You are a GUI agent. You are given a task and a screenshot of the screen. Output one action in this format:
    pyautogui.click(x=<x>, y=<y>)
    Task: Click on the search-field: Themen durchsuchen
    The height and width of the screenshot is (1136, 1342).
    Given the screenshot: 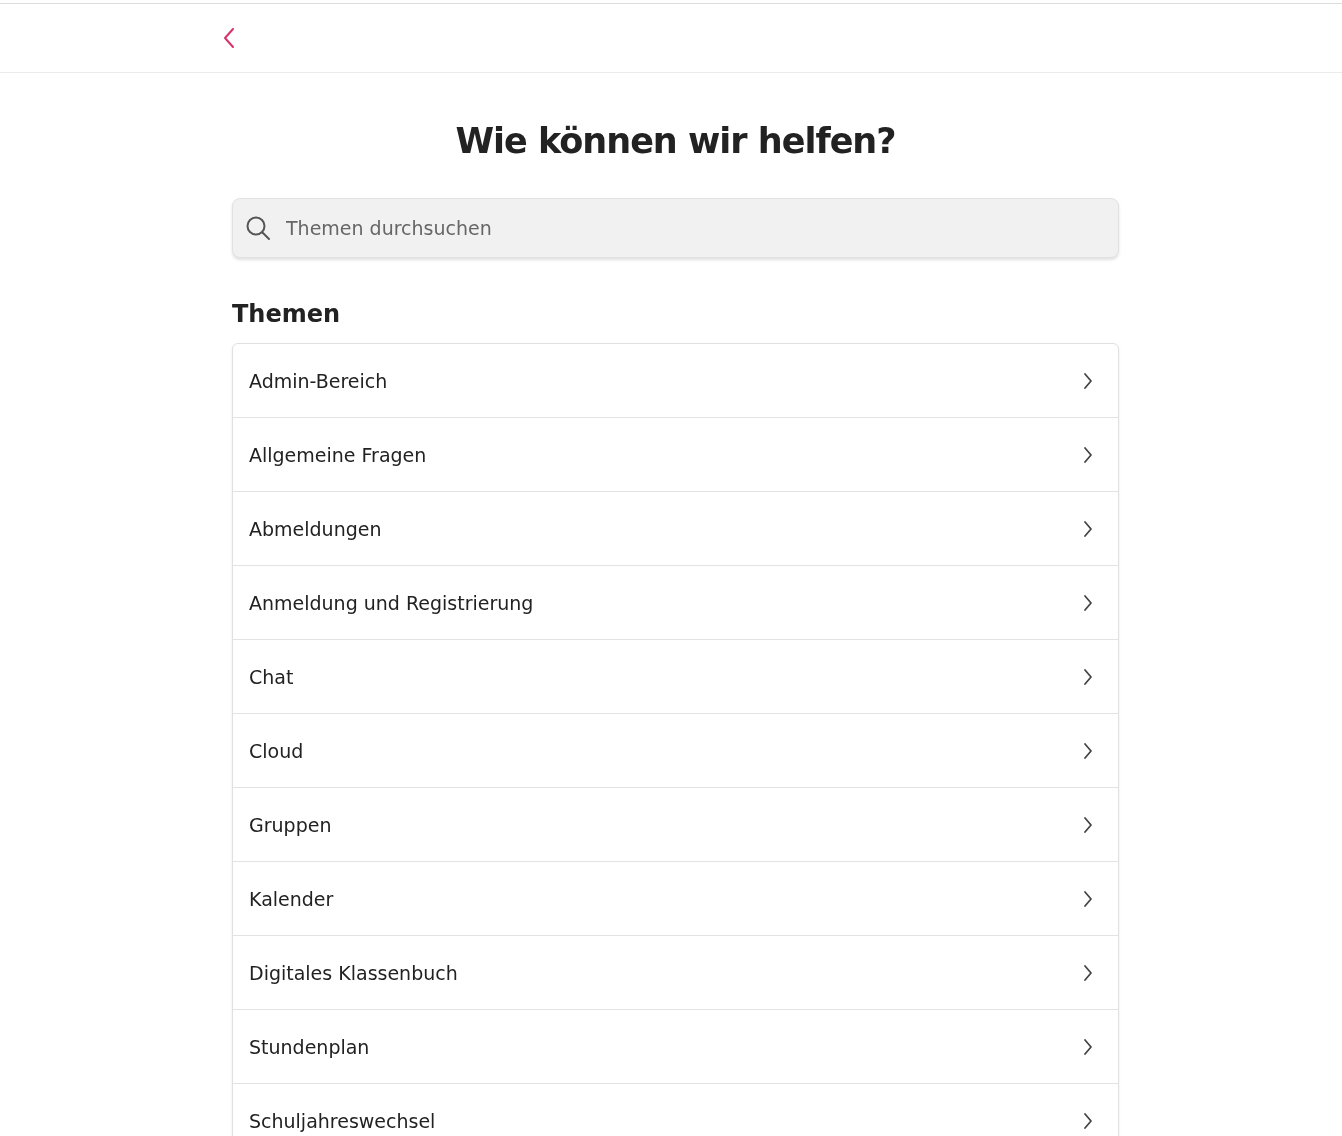 What is the action you would take?
    pyautogui.click(x=675, y=228)
    